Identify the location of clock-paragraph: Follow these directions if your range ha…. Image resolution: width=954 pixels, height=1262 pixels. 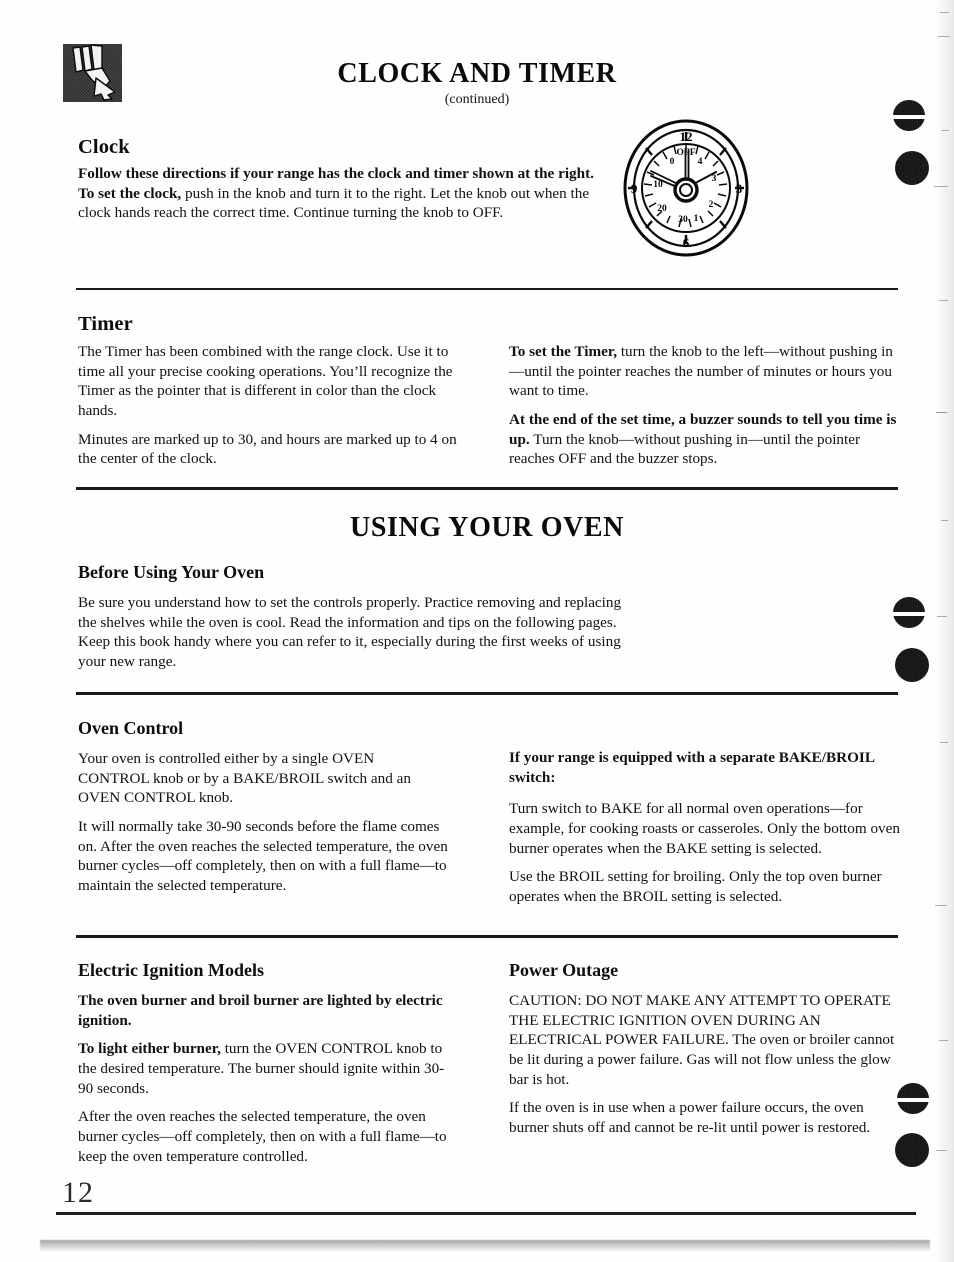
(345, 193).